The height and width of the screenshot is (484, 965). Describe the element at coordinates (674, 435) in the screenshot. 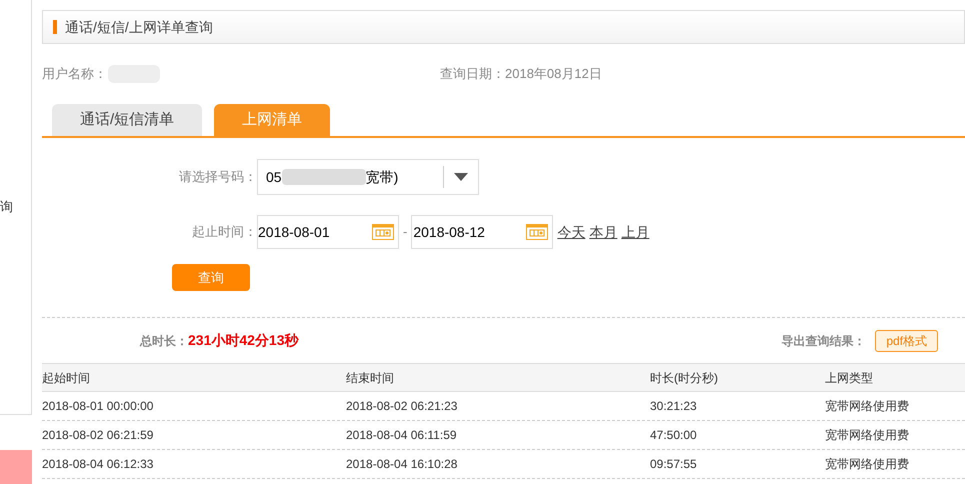

I see `table-cell-text: 47:50:00` at that location.